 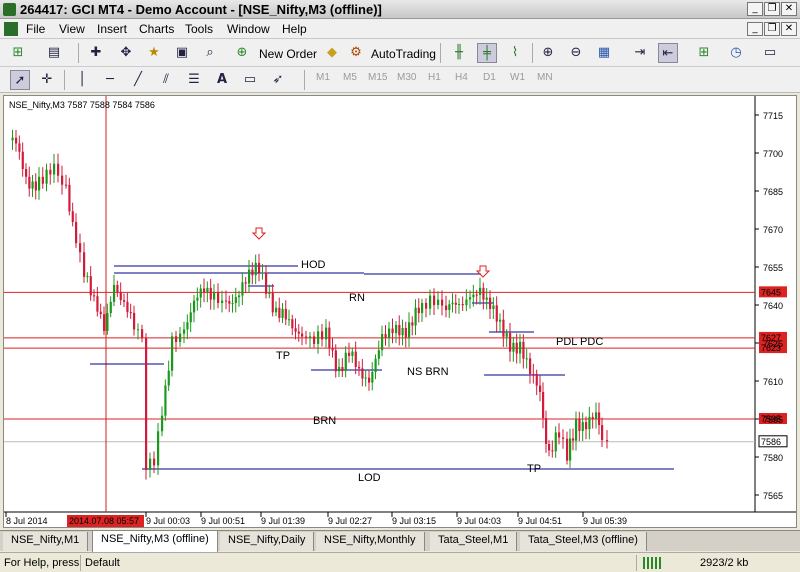 I want to click on text-label-icon: ▭, so click(x=250, y=80).